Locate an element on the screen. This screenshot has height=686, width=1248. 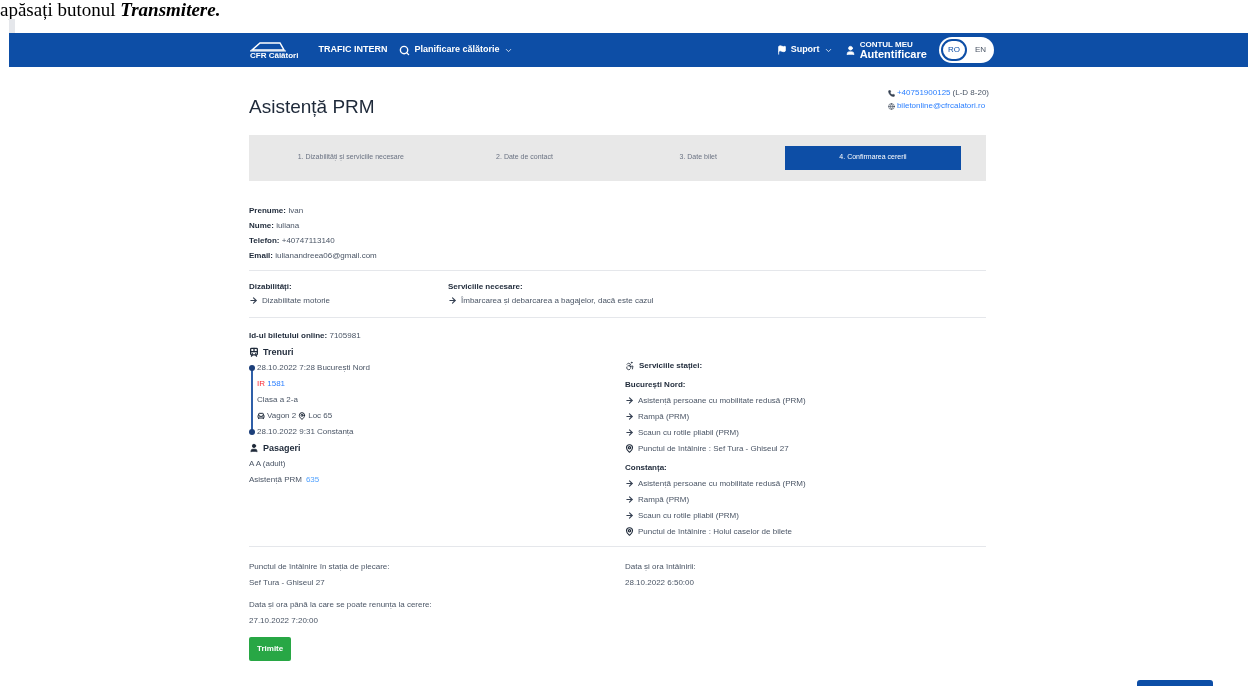
globe-icon is located at coordinates (891, 106).